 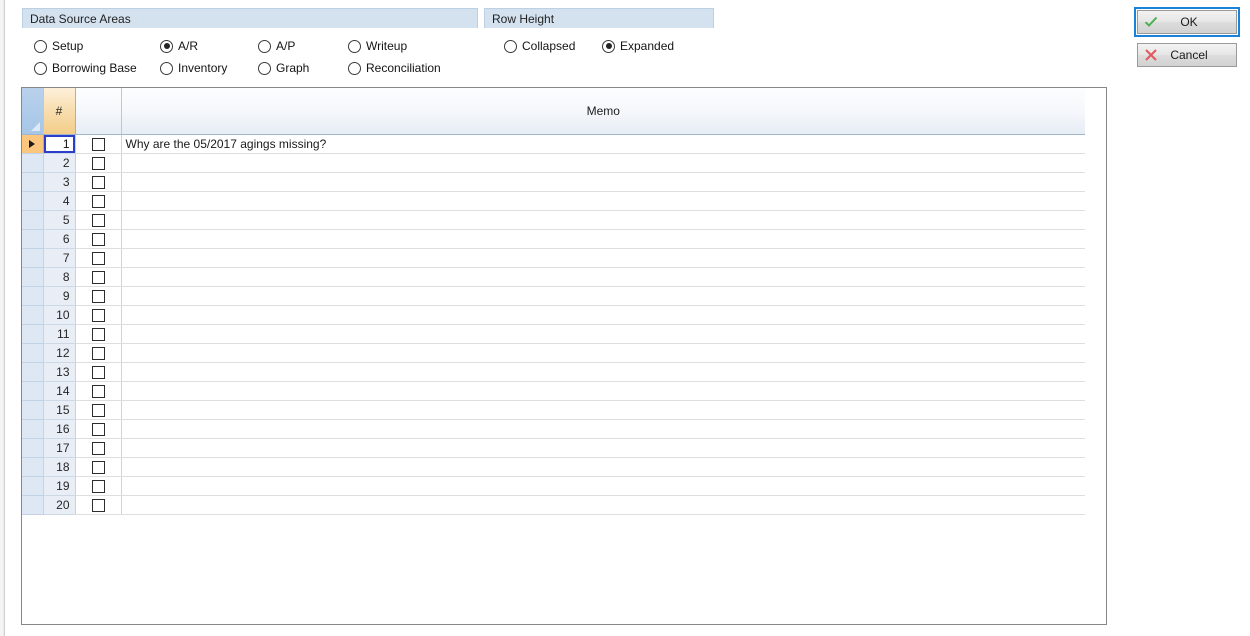 I want to click on table-row: 20, so click(x=553, y=505).